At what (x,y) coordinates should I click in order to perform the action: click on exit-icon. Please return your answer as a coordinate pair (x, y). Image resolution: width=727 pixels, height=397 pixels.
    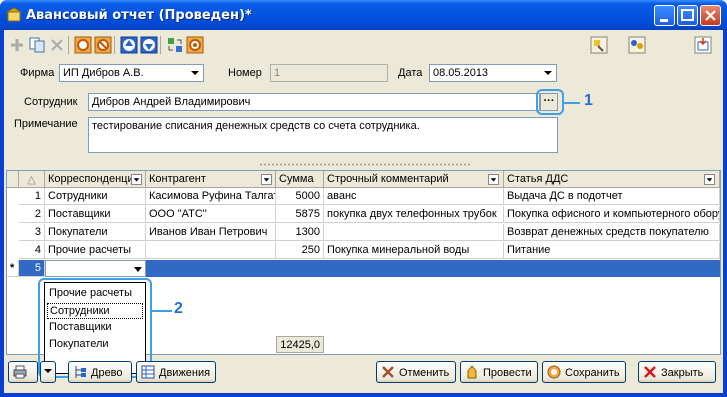
    Looking at the image, I should click on (703, 45).